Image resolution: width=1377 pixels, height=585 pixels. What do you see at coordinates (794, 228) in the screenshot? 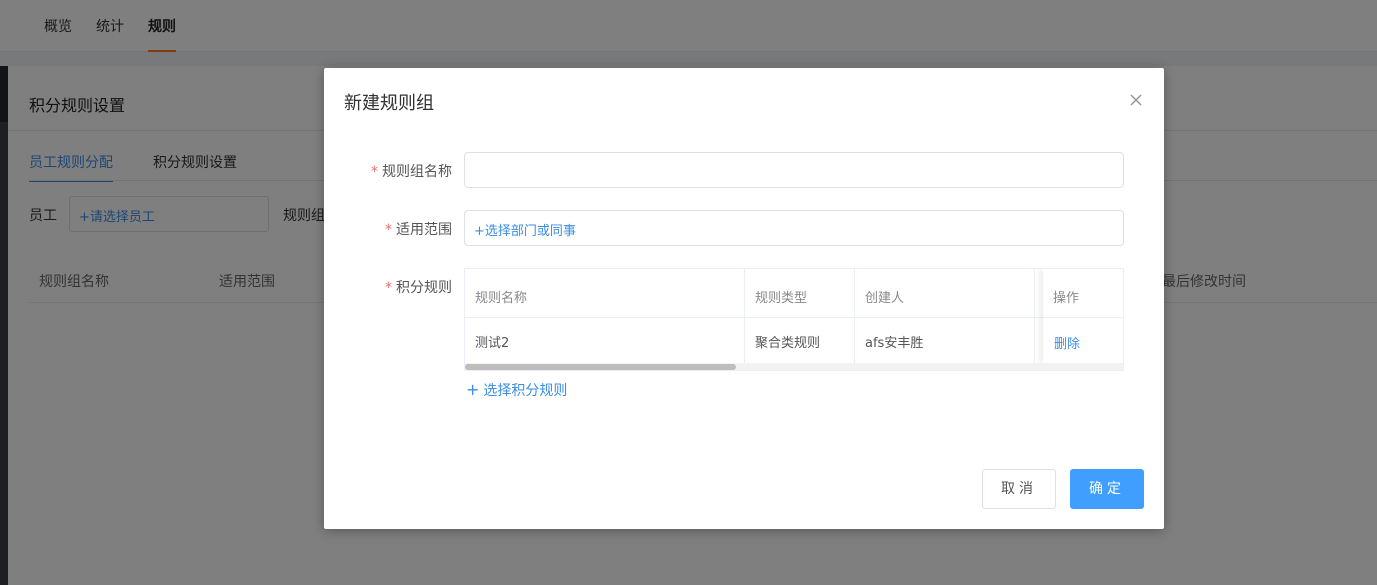
I see `scope-field: +选择部门或同事` at bounding box center [794, 228].